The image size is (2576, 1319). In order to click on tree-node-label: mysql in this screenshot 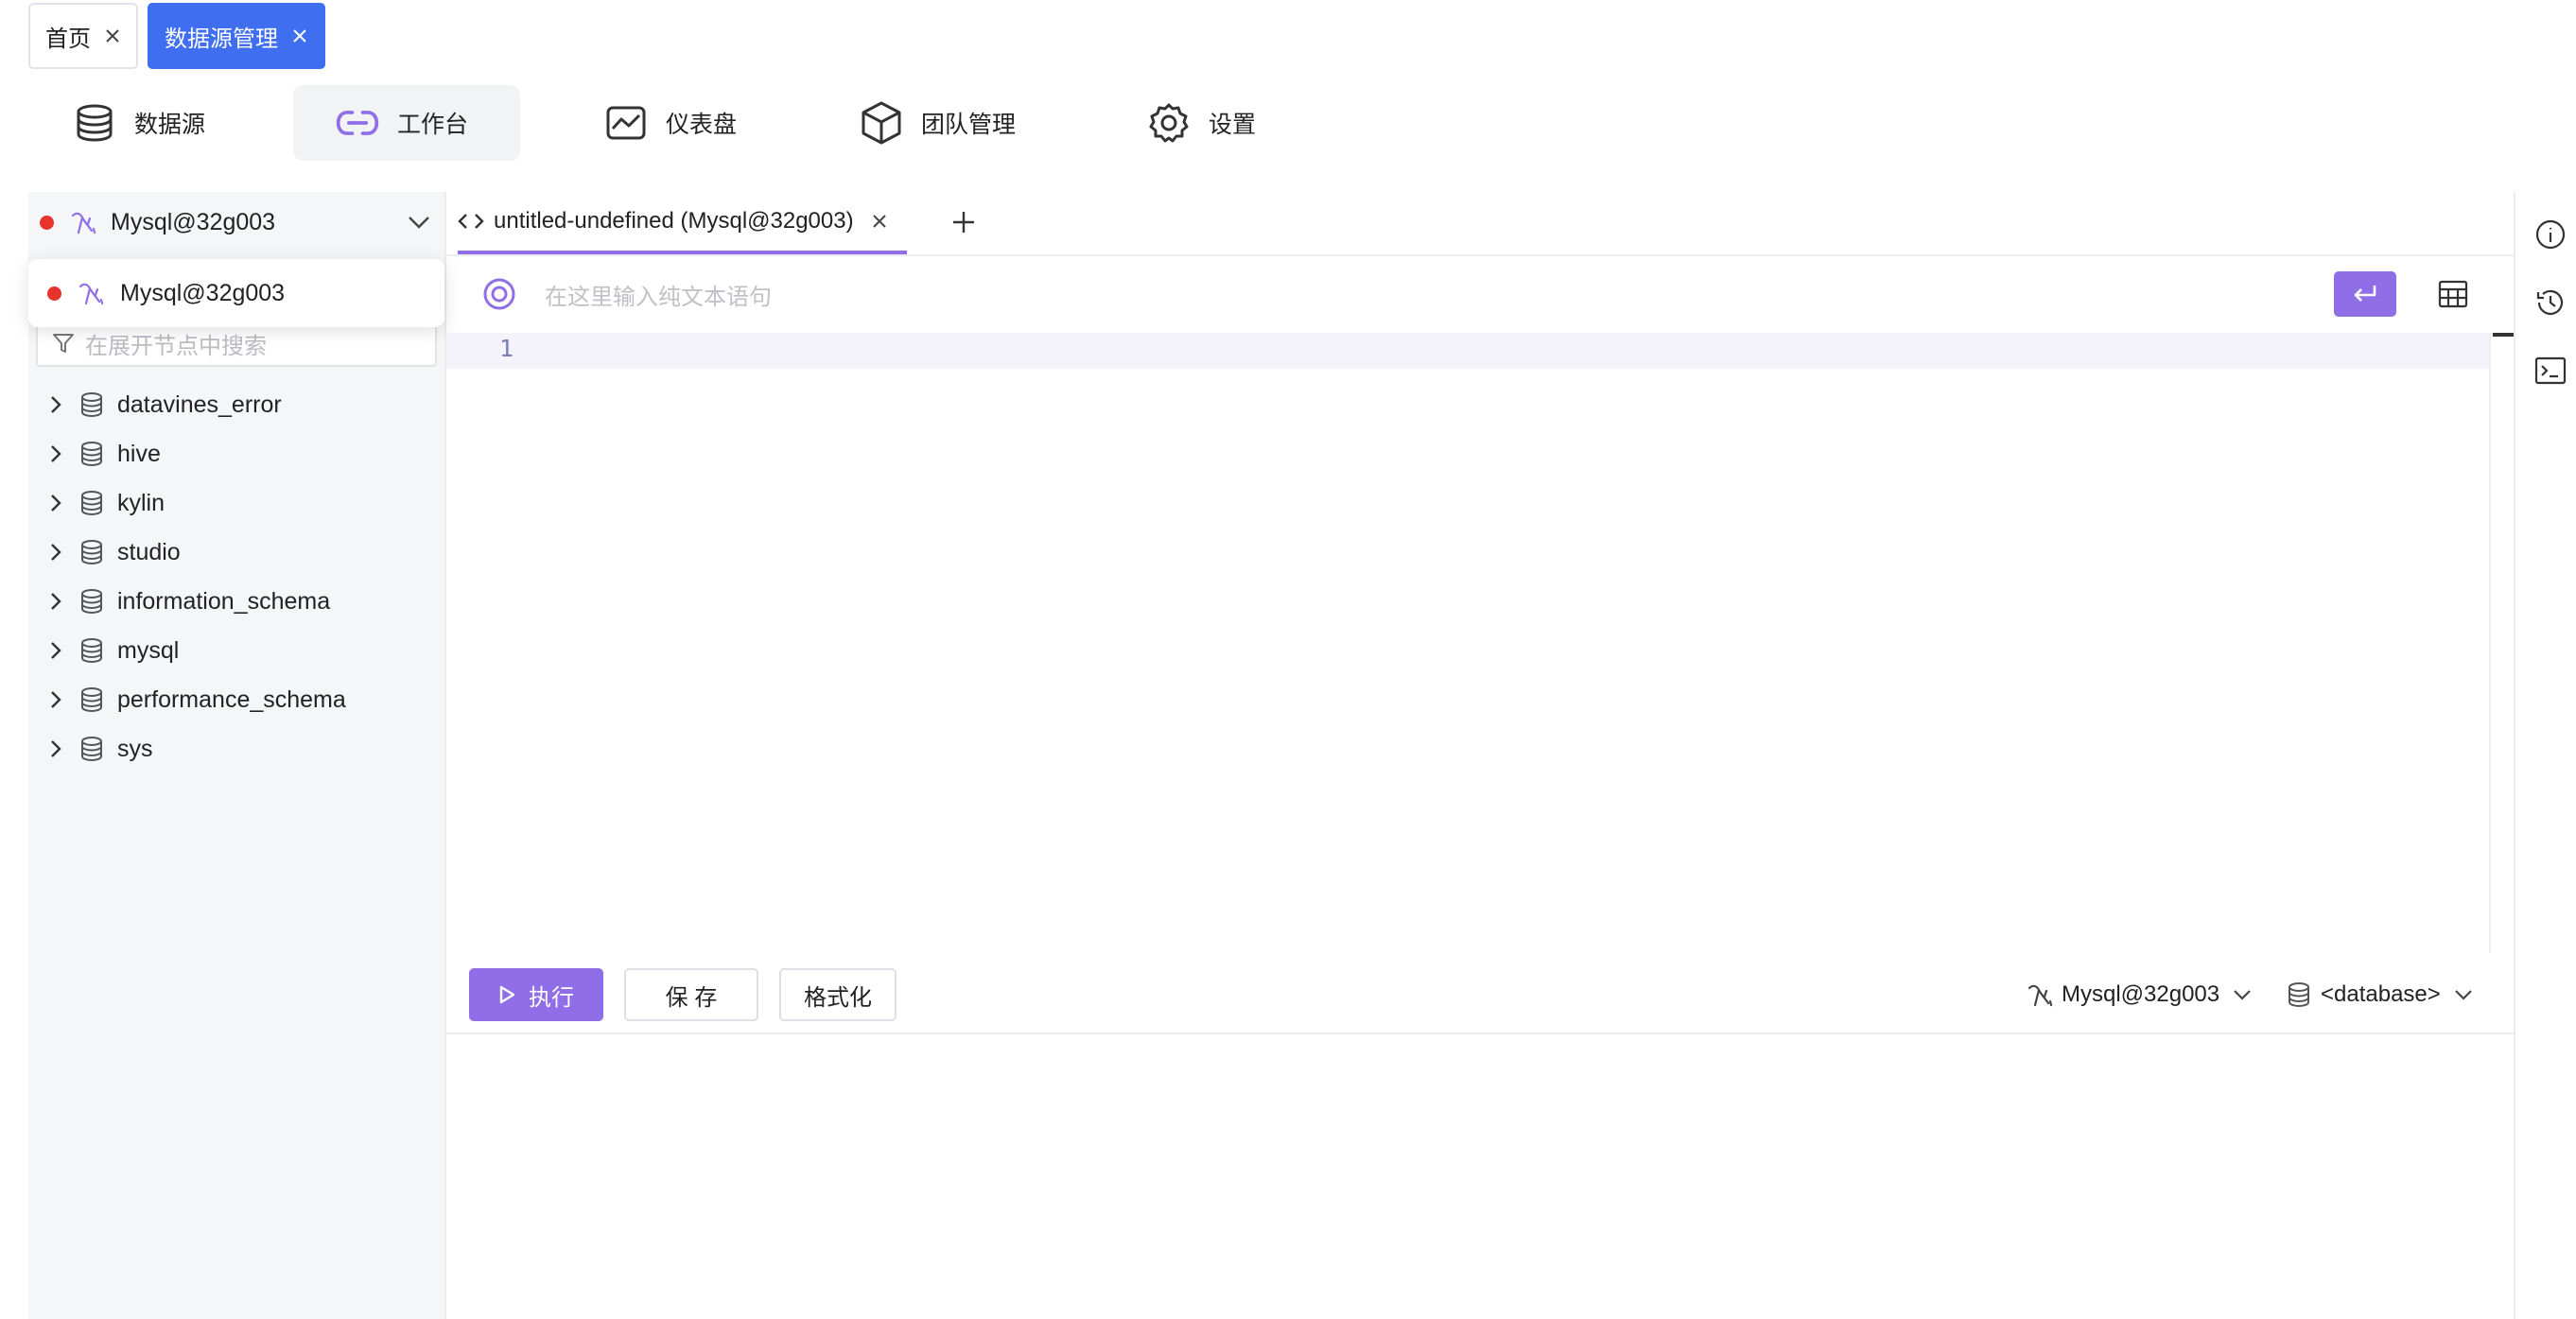, I will do `click(148, 650)`.